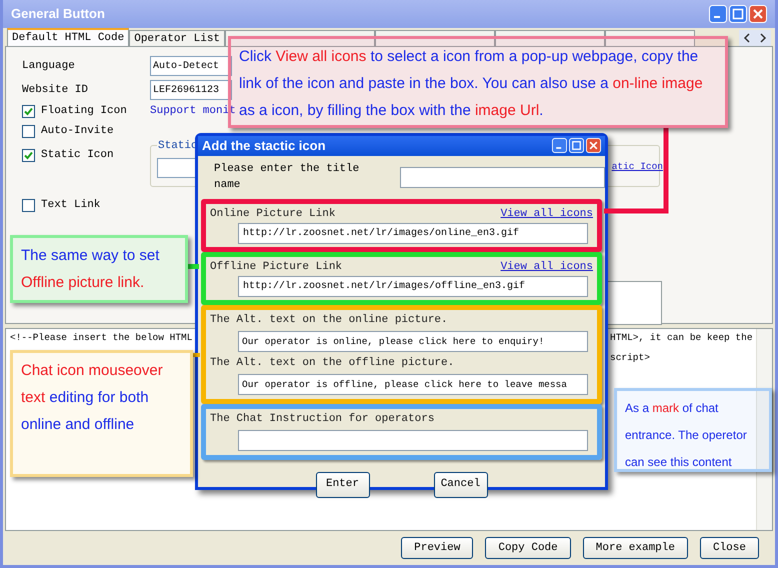 Image resolution: width=778 pixels, height=568 pixels. I want to click on language-label: Language, so click(49, 66).